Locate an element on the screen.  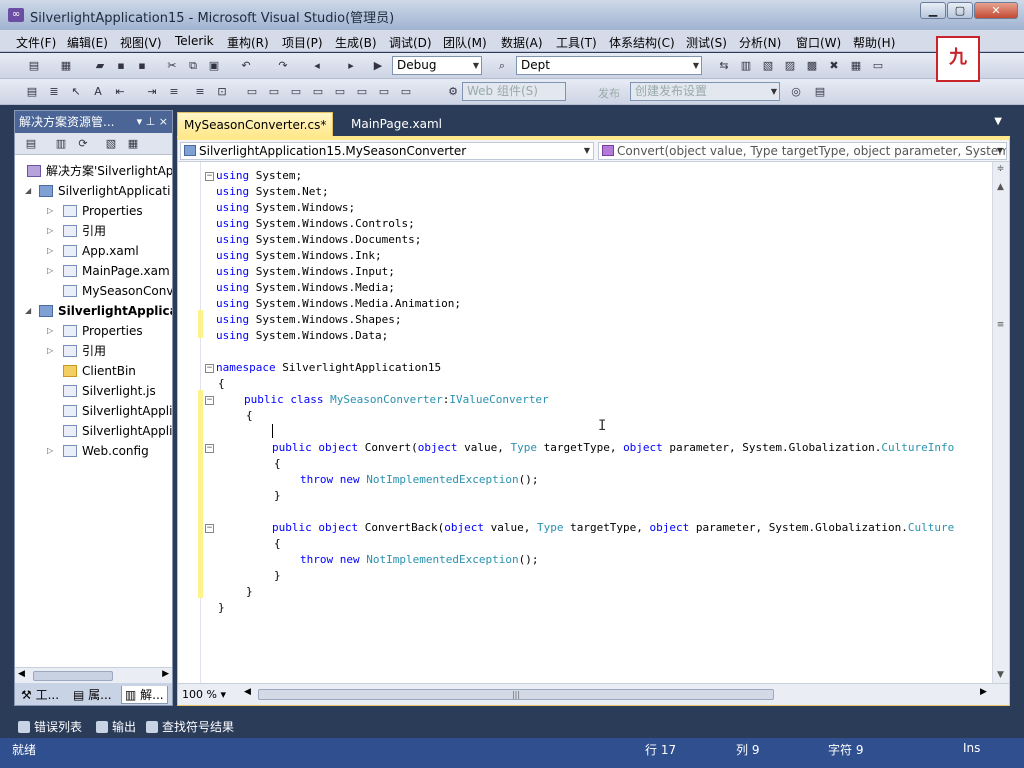
publish-web-icon: ◎ is located at coordinates (796, 92).